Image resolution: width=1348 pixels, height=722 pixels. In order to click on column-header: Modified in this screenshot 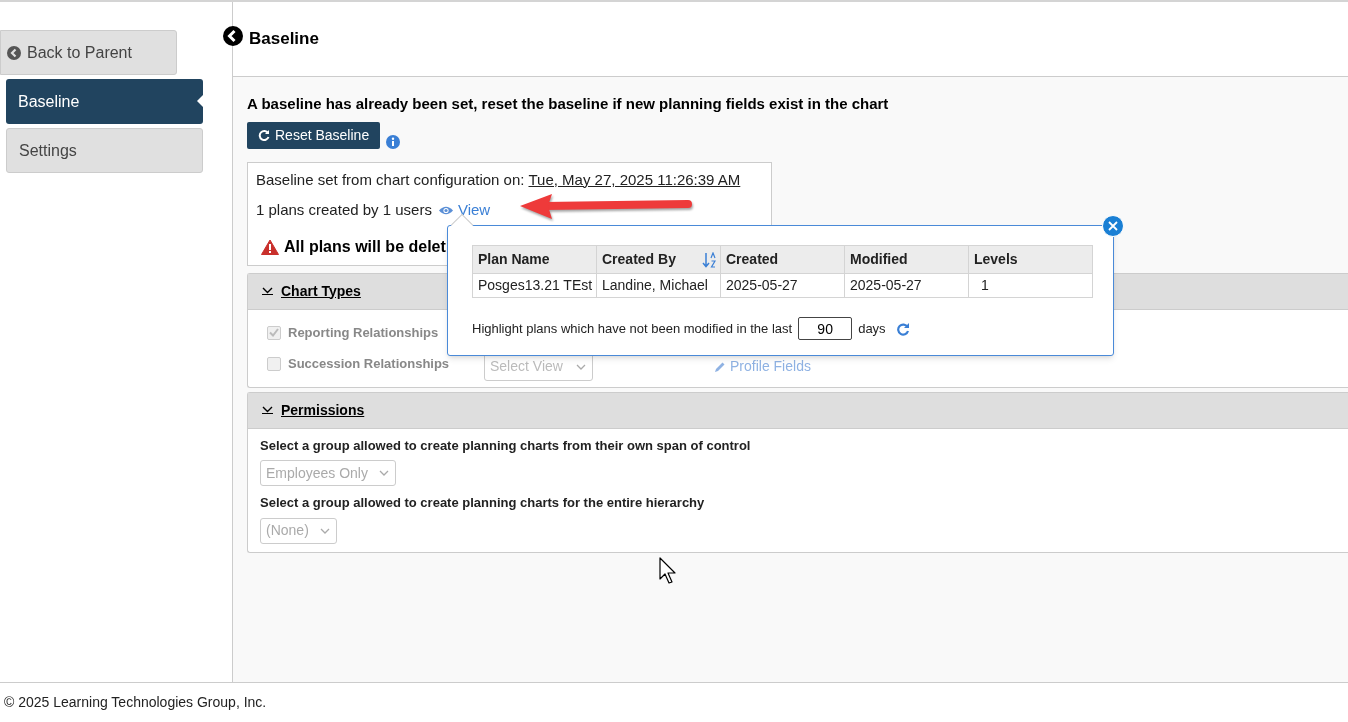, I will do `click(906, 259)`.